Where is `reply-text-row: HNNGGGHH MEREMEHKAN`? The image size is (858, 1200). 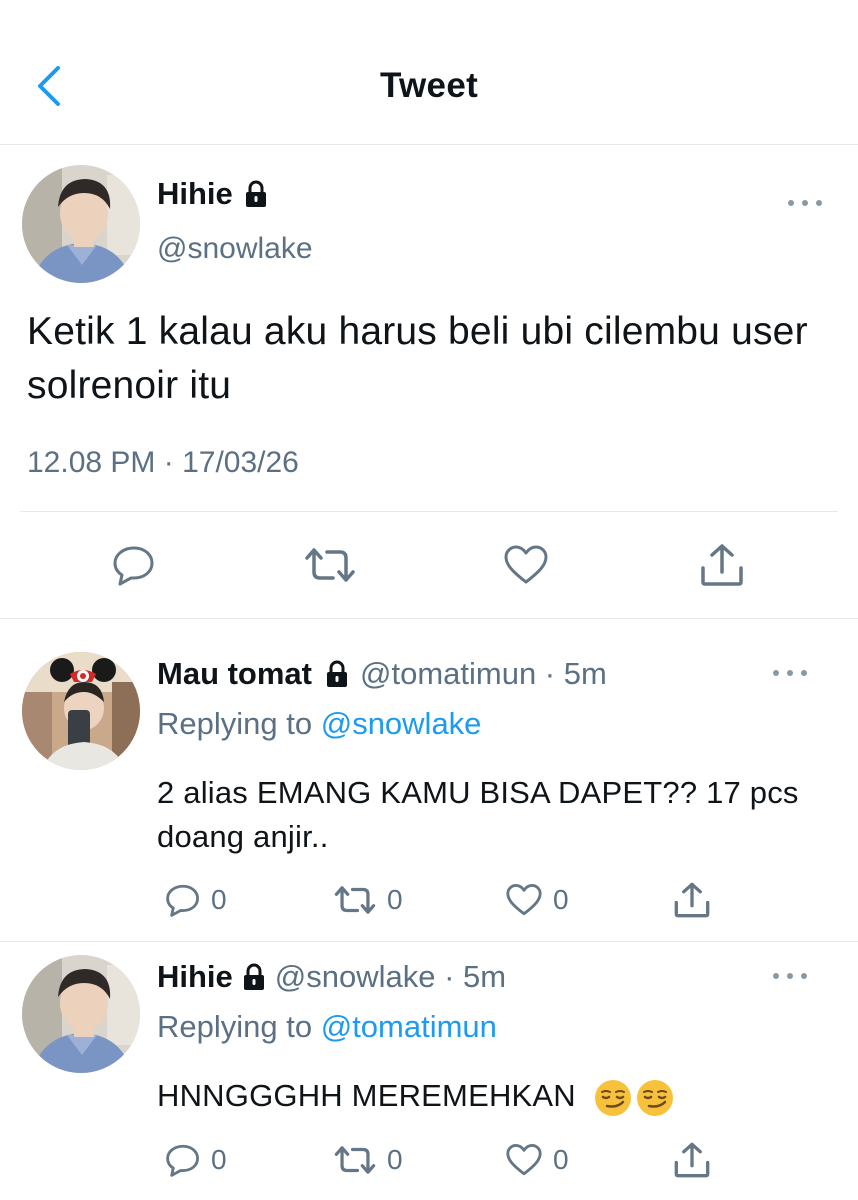 reply-text-row: HNNGGGHH MEREMEHKAN is located at coordinates (497, 1096).